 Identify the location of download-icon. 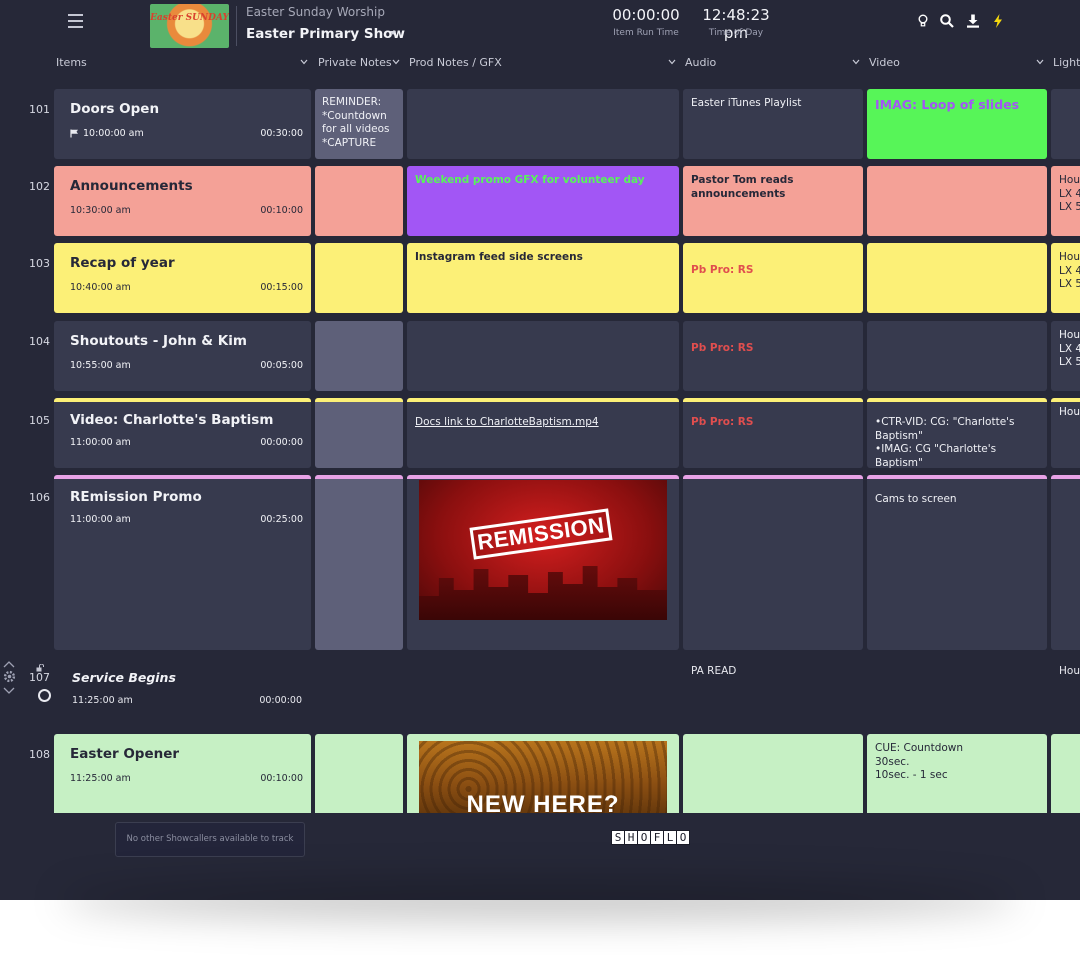
(973, 21).